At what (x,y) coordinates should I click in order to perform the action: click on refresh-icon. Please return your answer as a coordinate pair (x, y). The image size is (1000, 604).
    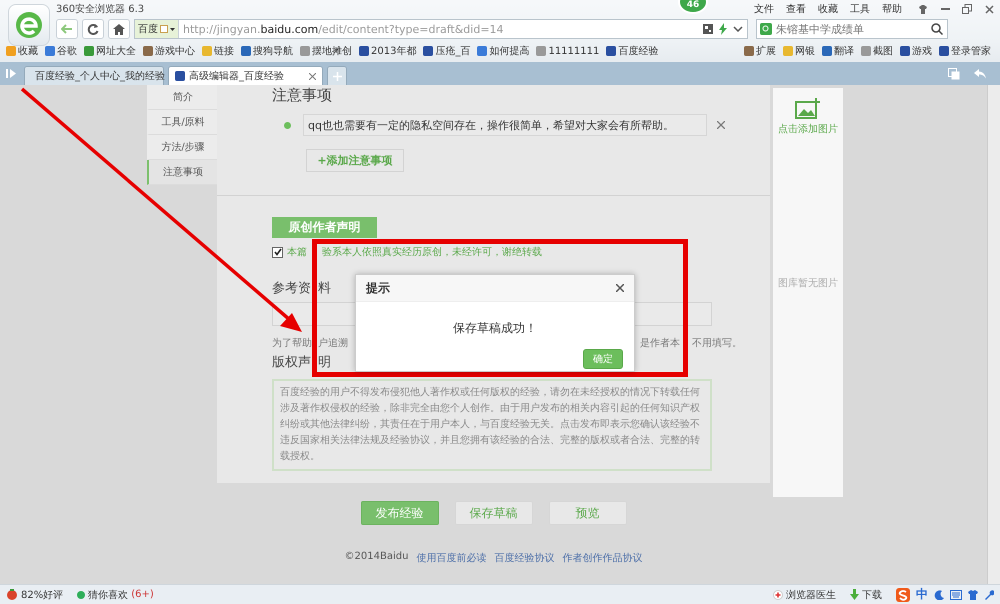
    Looking at the image, I should click on (93, 29).